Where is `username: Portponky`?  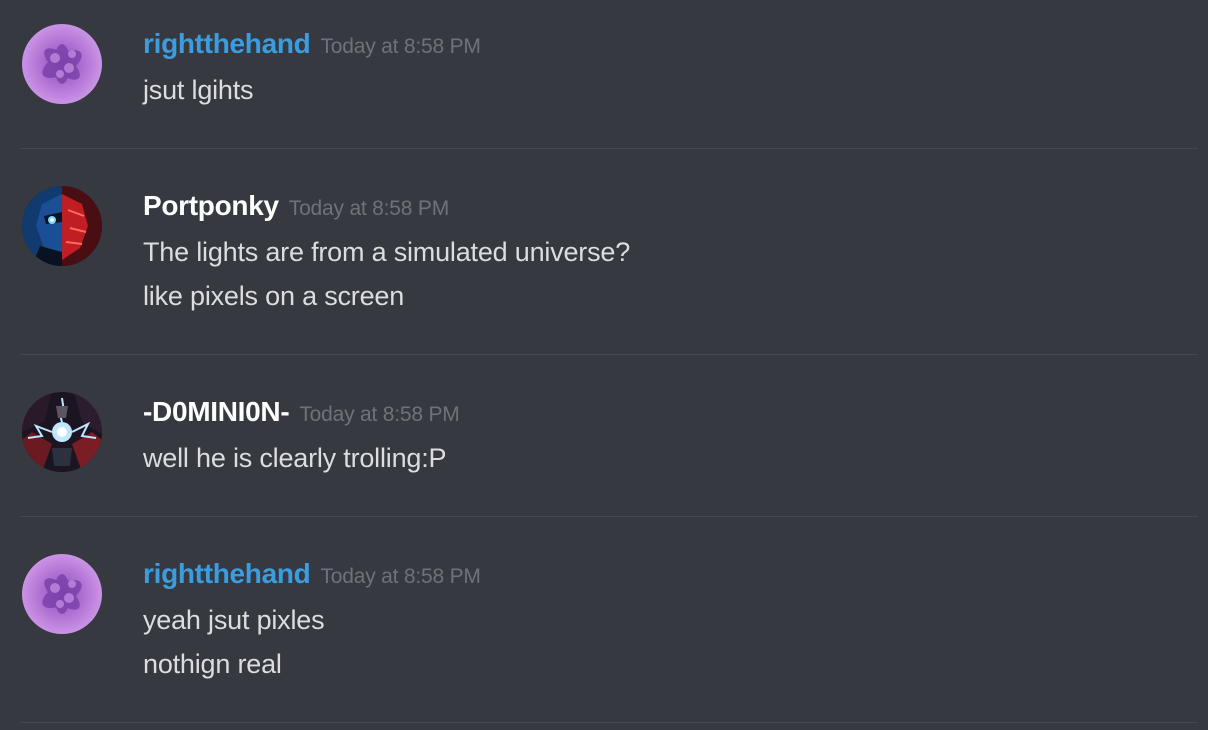
username: Portponky is located at coordinates (211, 205).